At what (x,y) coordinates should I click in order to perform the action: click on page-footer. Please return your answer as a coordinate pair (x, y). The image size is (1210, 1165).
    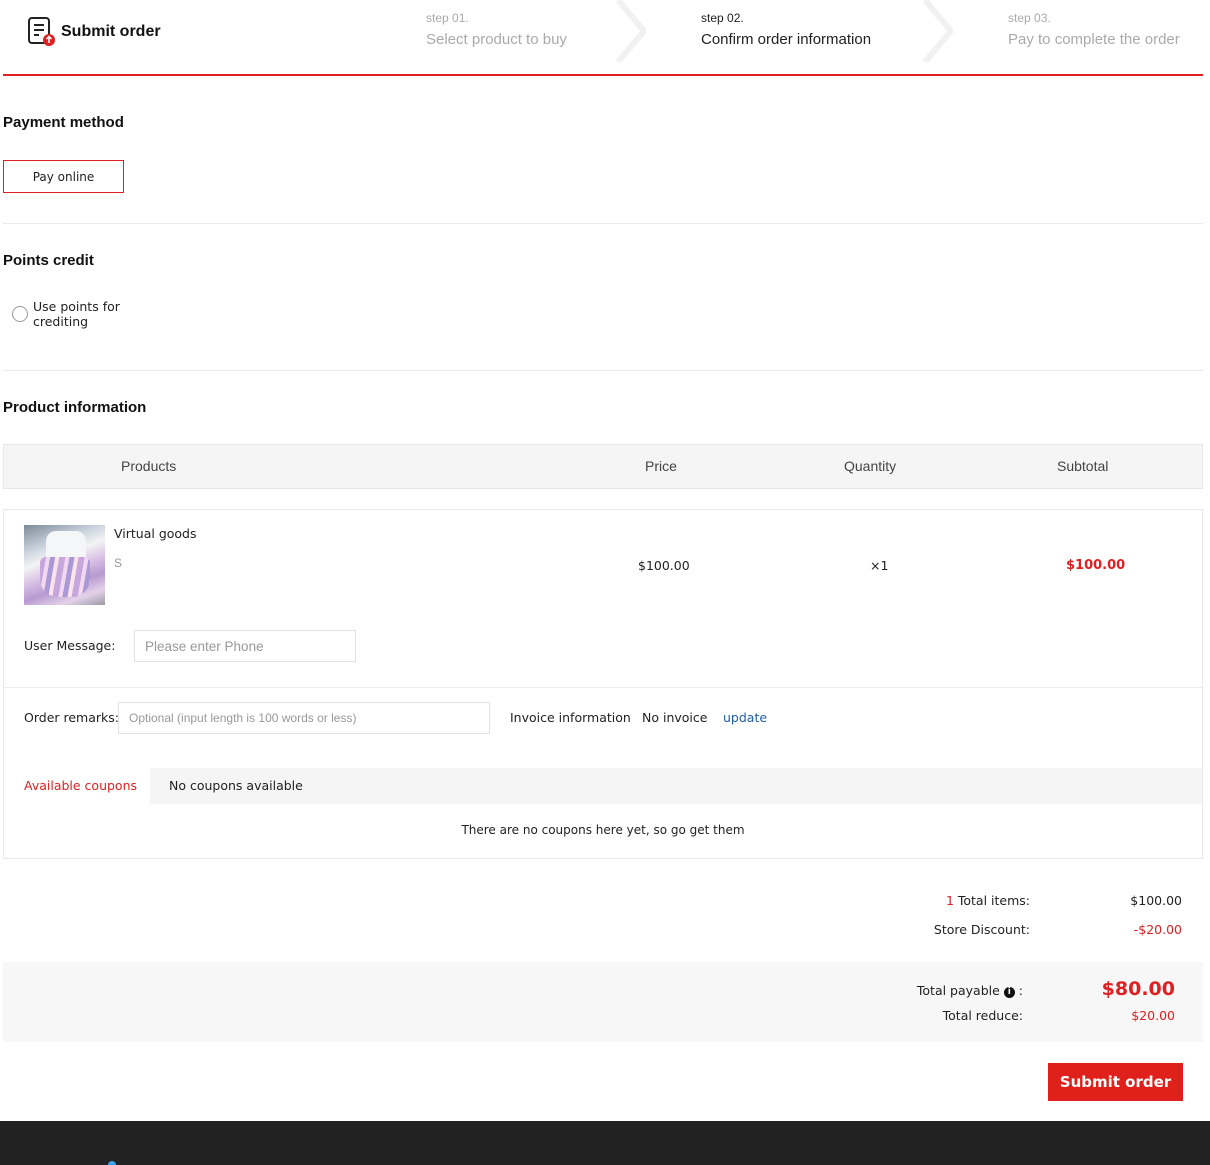
    Looking at the image, I should click on (605, 1143).